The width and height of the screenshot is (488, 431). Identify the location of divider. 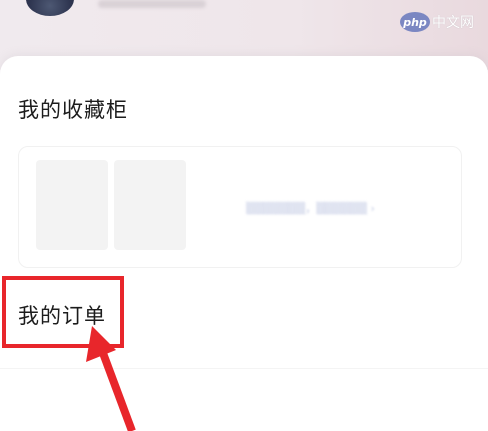
(244, 368).